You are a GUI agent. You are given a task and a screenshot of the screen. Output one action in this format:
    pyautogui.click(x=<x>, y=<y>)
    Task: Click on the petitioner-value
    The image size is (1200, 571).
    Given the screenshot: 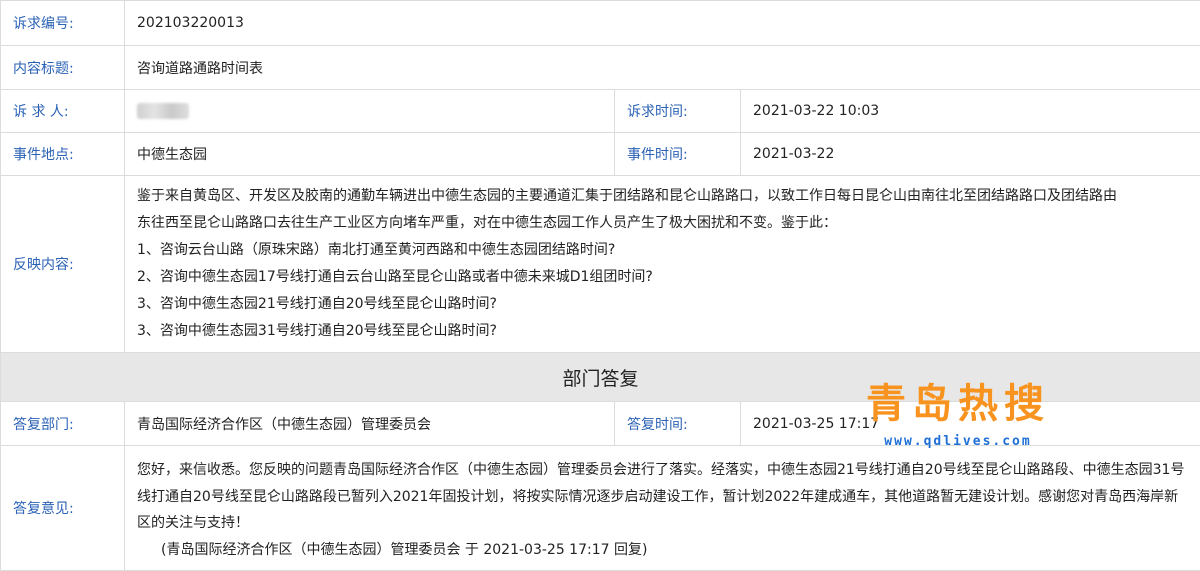 What is the action you would take?
    pyautogui.click(x=370, y=111)
    